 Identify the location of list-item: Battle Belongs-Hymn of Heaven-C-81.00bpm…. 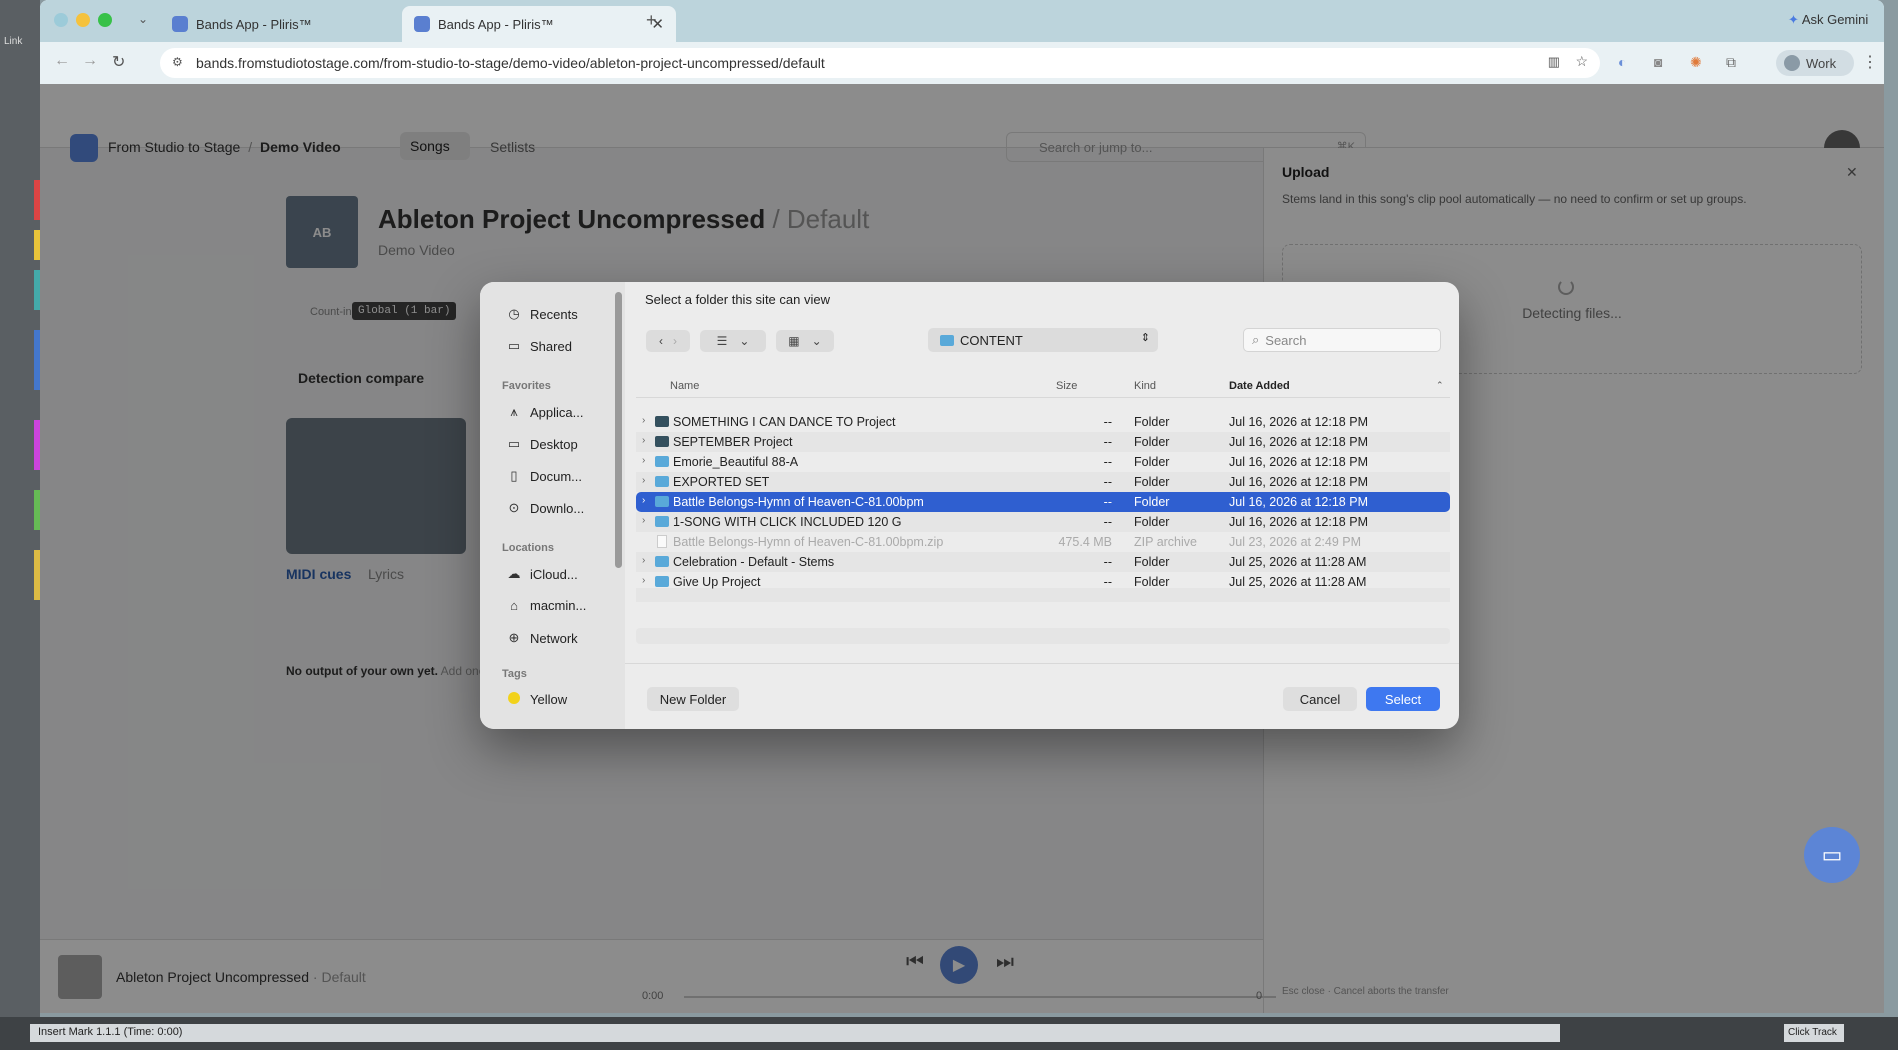
(1043, 542).